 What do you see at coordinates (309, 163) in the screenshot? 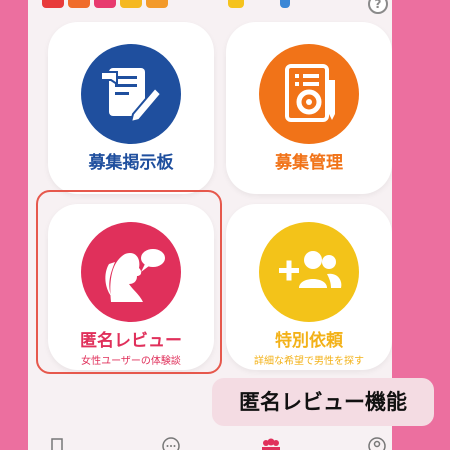
I see `recruit-manage-label: 募集管理` at bounding box center [309, 163].